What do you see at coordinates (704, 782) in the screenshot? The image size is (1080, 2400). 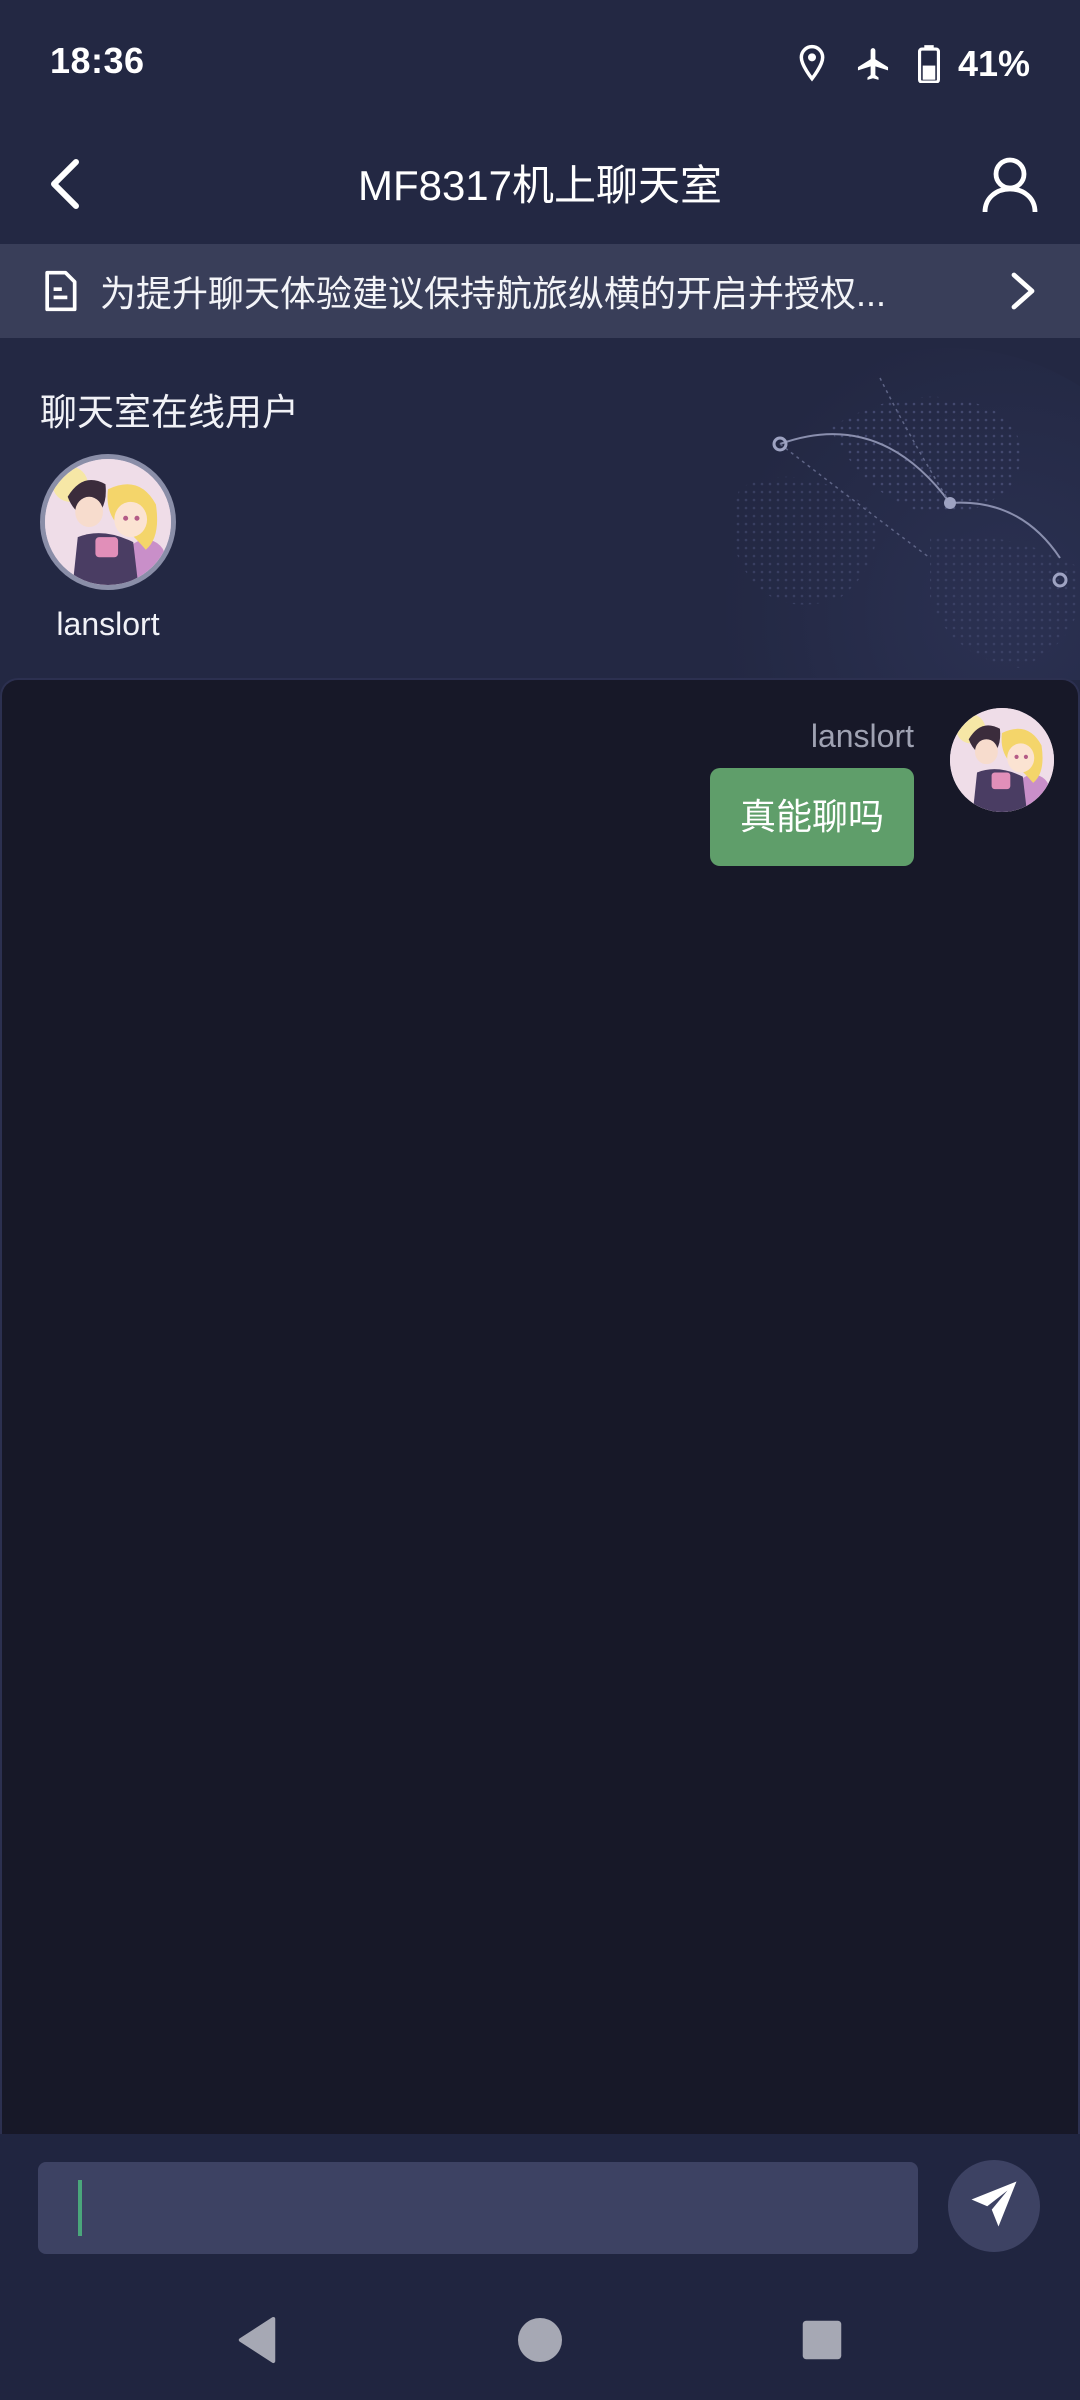 I see `chat-message: lanslort 真能聊吗` at bounding box center [704, 782].